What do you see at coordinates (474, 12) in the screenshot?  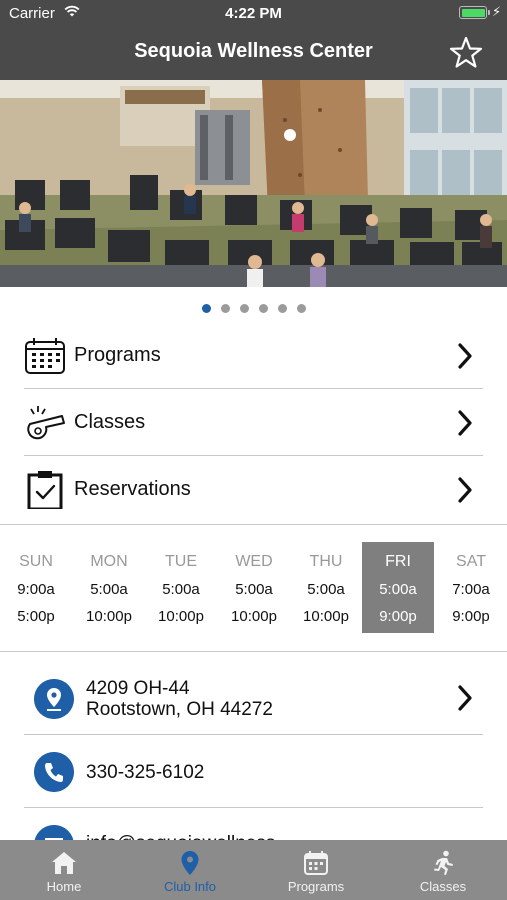 I see `battery-icon` at bounding box center [474, 12].